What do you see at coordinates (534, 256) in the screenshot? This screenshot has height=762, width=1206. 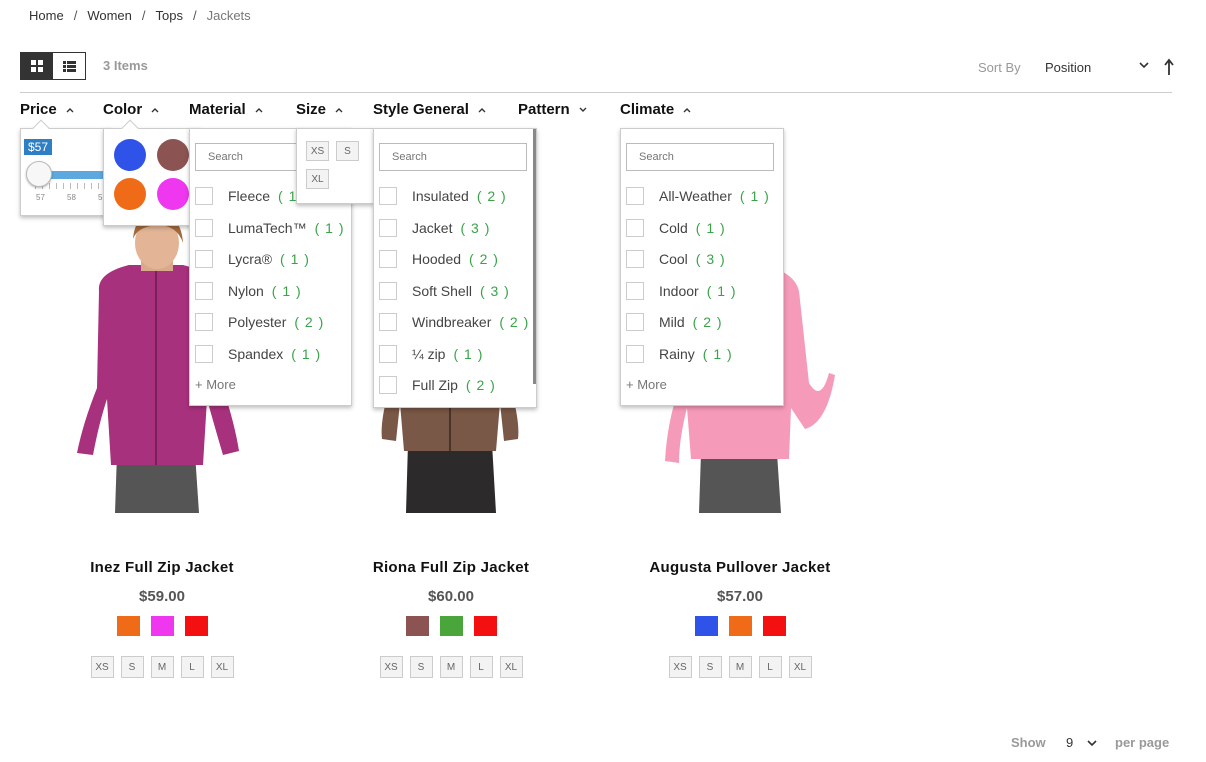 I see `scrollbar` at bounding box center [534, 256].